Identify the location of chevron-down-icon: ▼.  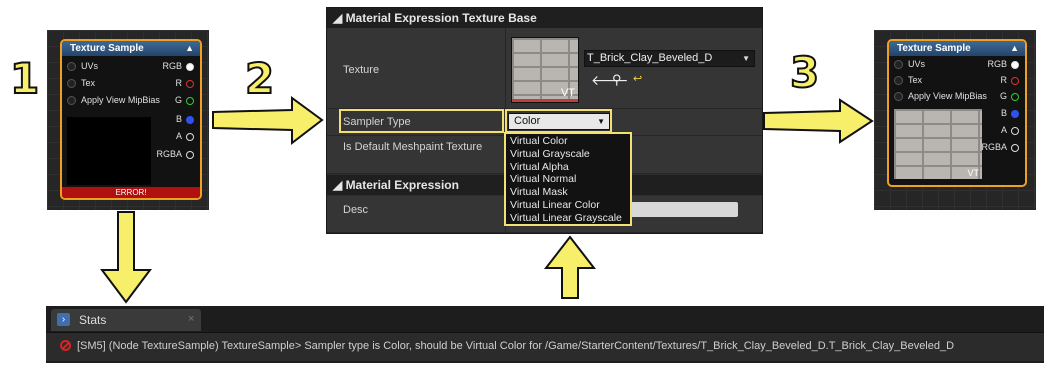
(746, 58).